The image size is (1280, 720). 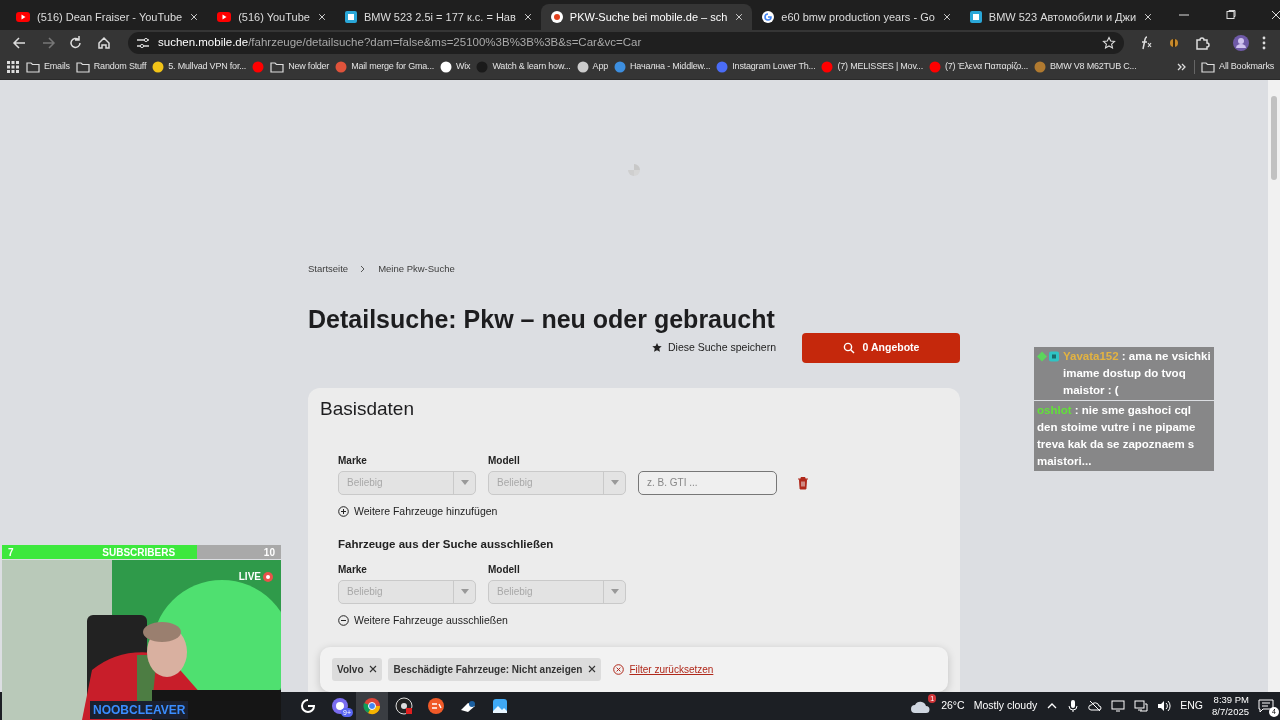 I want to click on tab-title: BMW 523 2.5i = 177 к.с. = Нав, so click(x=439, y=17).